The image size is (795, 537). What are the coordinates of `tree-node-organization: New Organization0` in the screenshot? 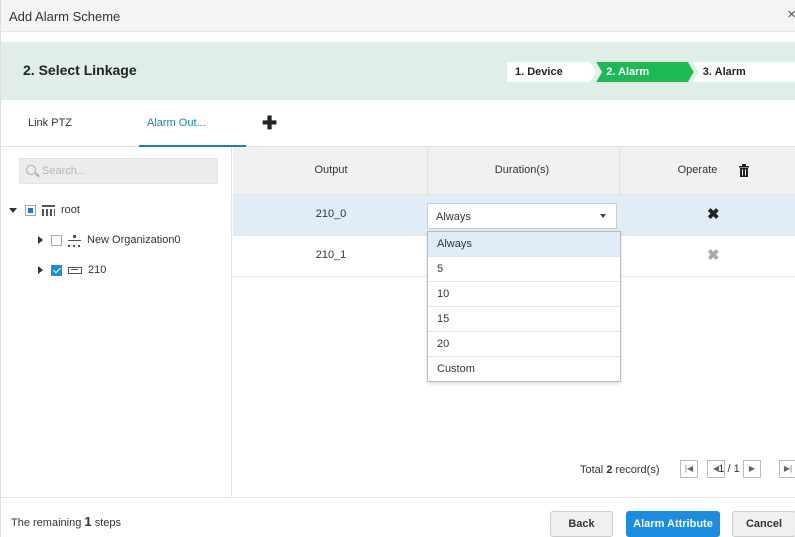 It's located at (109, 240).